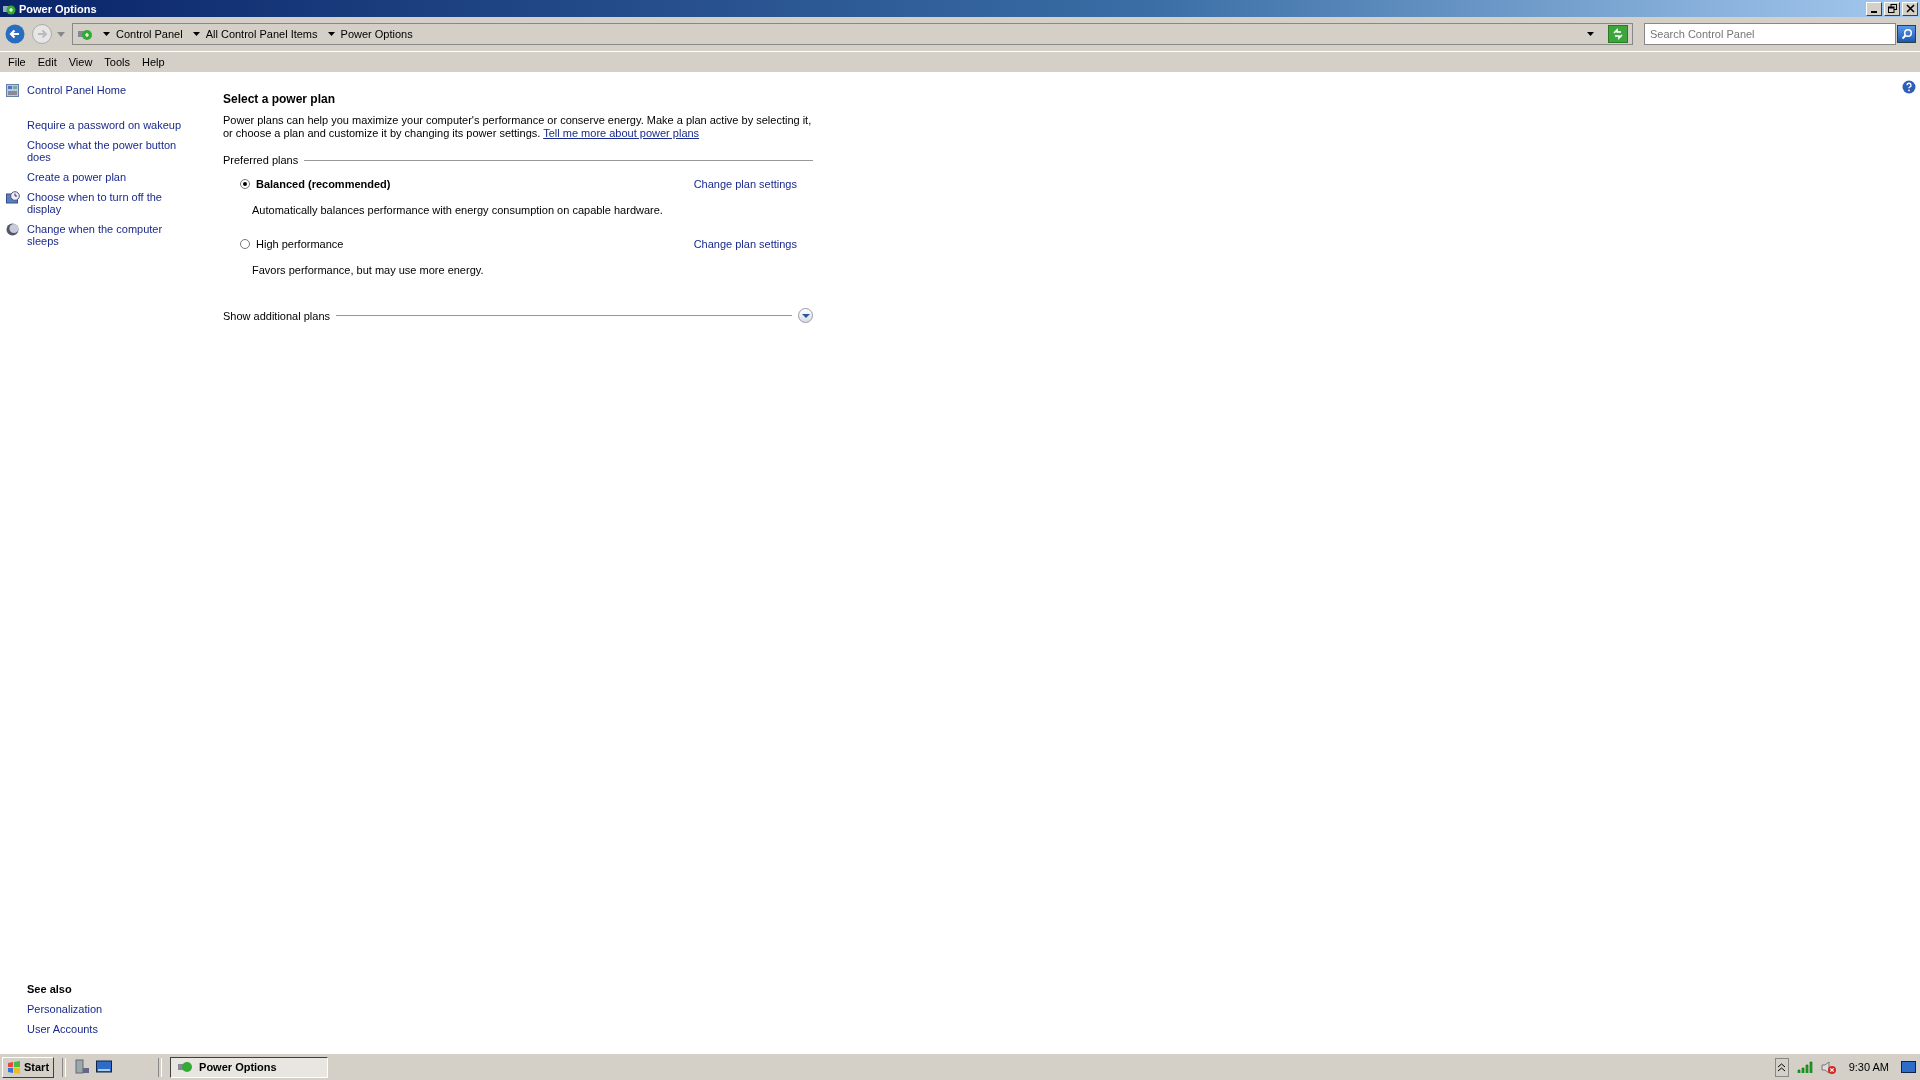  I want to click on menu-item: View, so click(80, 62).